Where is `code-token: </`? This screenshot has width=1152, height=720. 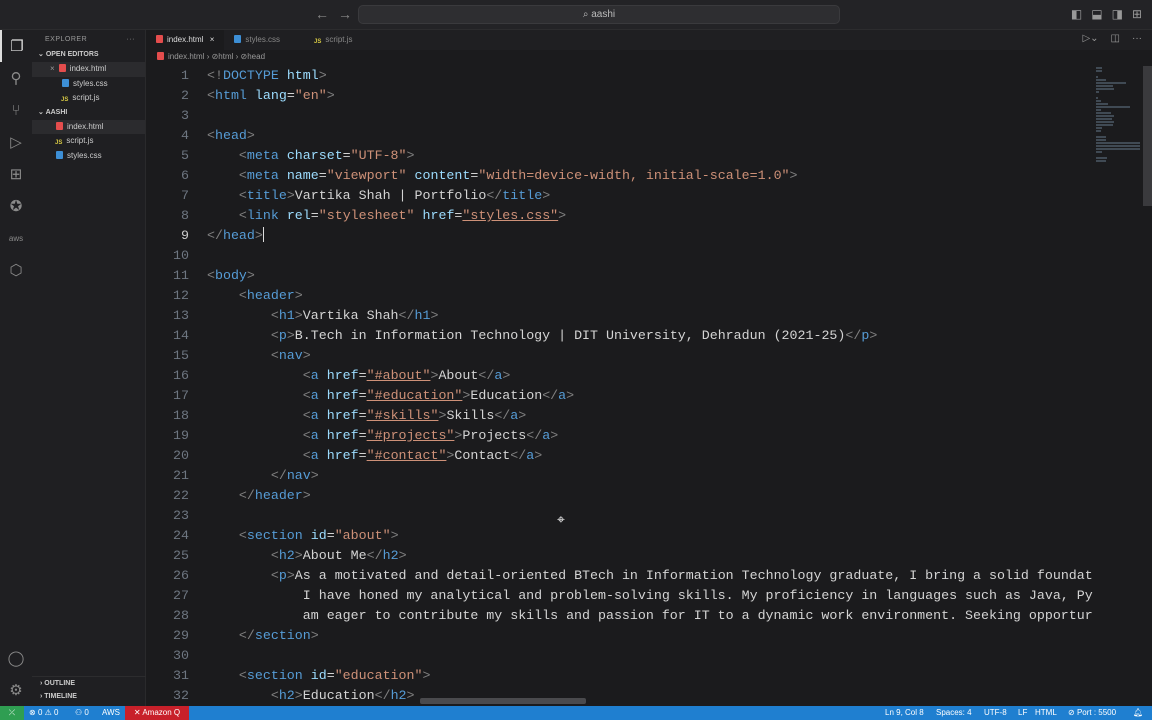
code-token: </ is located at coordinates (853, 335).